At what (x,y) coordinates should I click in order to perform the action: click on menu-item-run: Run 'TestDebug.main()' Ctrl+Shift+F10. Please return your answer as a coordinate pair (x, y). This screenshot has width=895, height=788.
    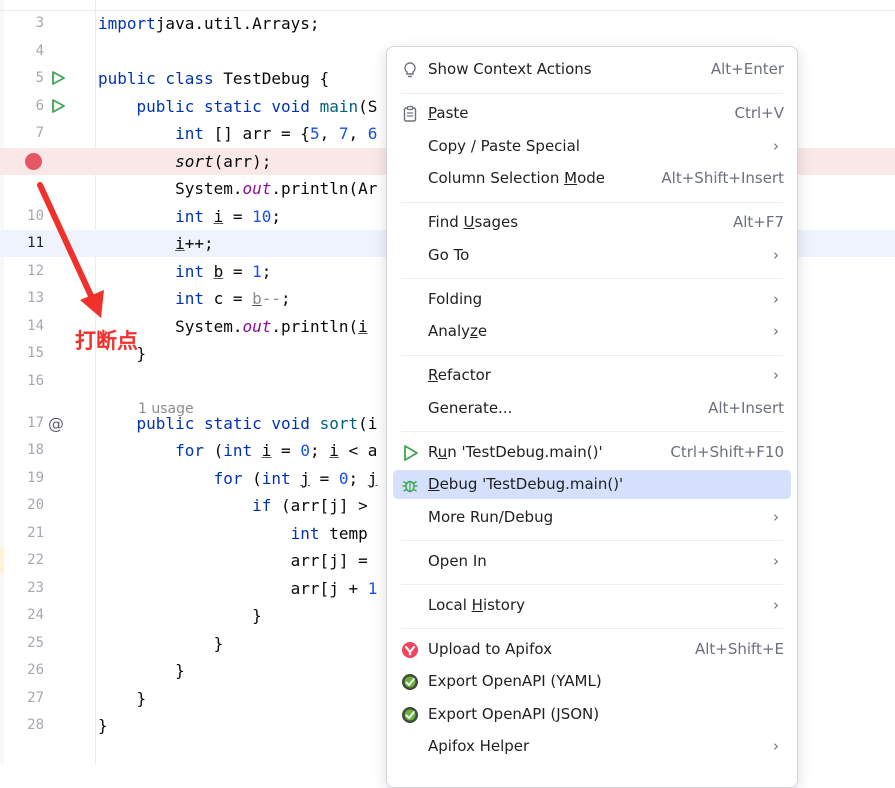
    Looking at the image, I should click on (592, 452).